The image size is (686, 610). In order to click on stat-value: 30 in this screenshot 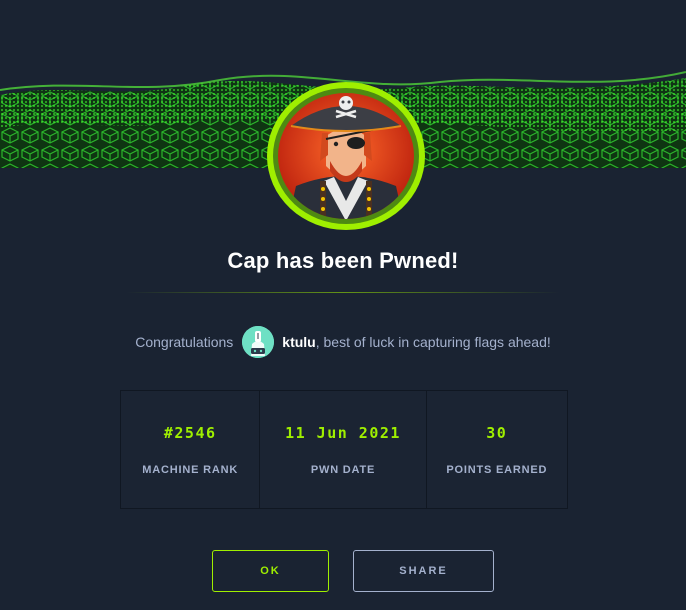, I will do `click(497, 433)`.